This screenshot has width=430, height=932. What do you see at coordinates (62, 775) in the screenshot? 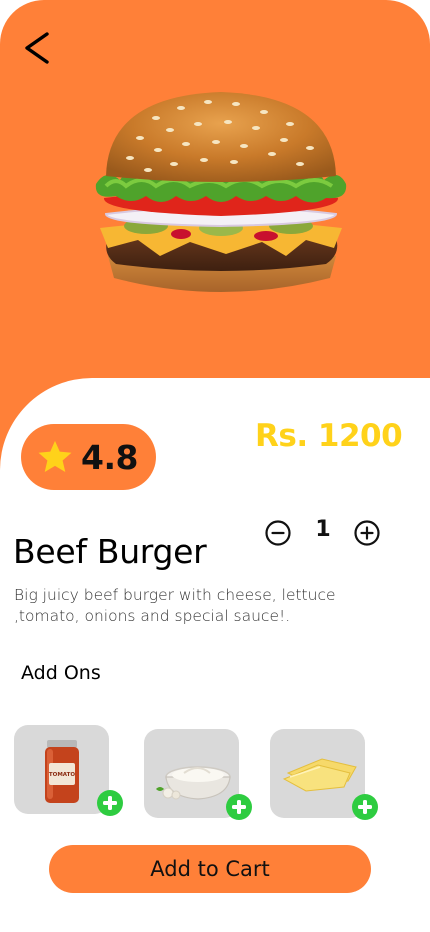
I see `jar-label: TOMATO` at bounding box center [62, 775].